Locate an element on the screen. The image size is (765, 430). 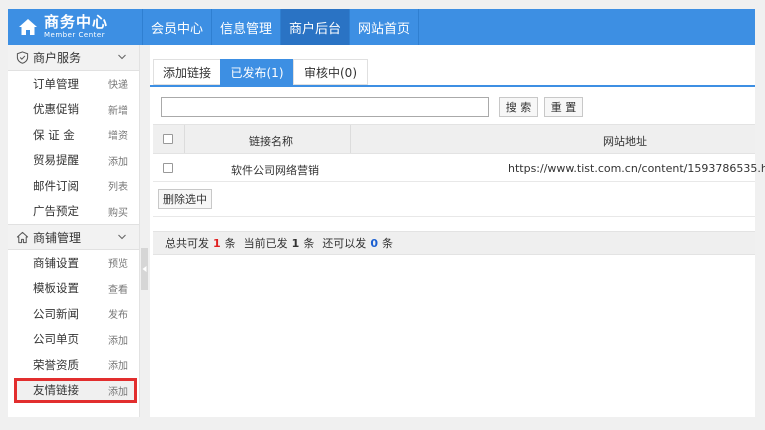
sidebar-item-label: 优惠促销 is located at coordinates (56, 109).